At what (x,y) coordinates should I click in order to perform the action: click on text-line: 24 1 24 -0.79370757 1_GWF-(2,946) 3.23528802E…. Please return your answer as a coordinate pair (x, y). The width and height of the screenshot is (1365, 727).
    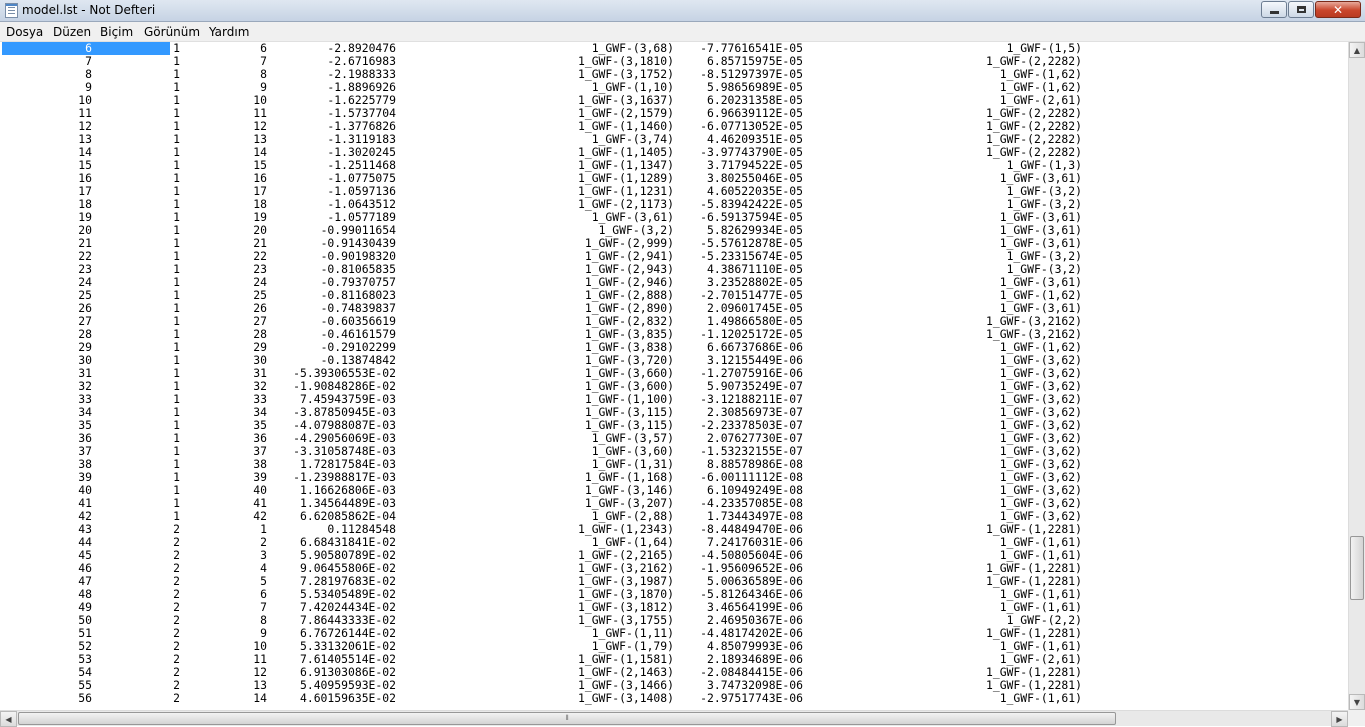
    Looking at the image, I should click on (674, 282).